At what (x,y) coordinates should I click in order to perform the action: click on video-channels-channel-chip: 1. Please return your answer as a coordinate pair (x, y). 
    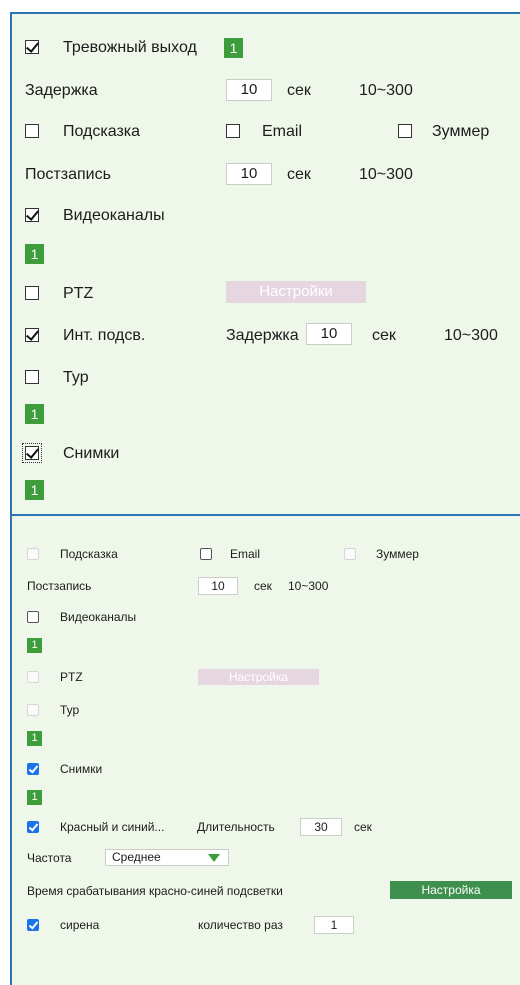
    Looking at the image, I should click on (34, 254).